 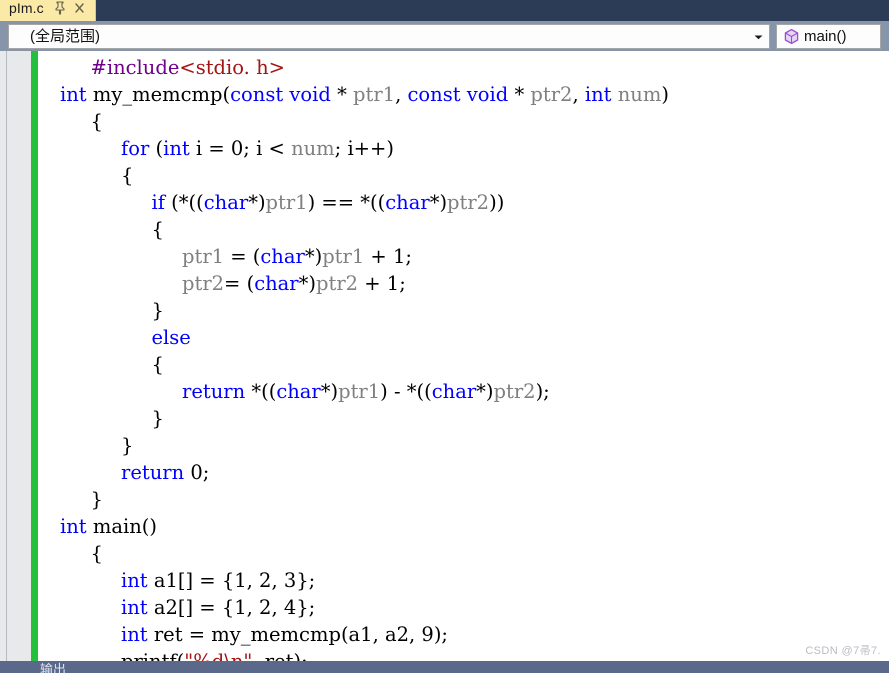 I want to click on code-line: else, so click(x=114, y=337).